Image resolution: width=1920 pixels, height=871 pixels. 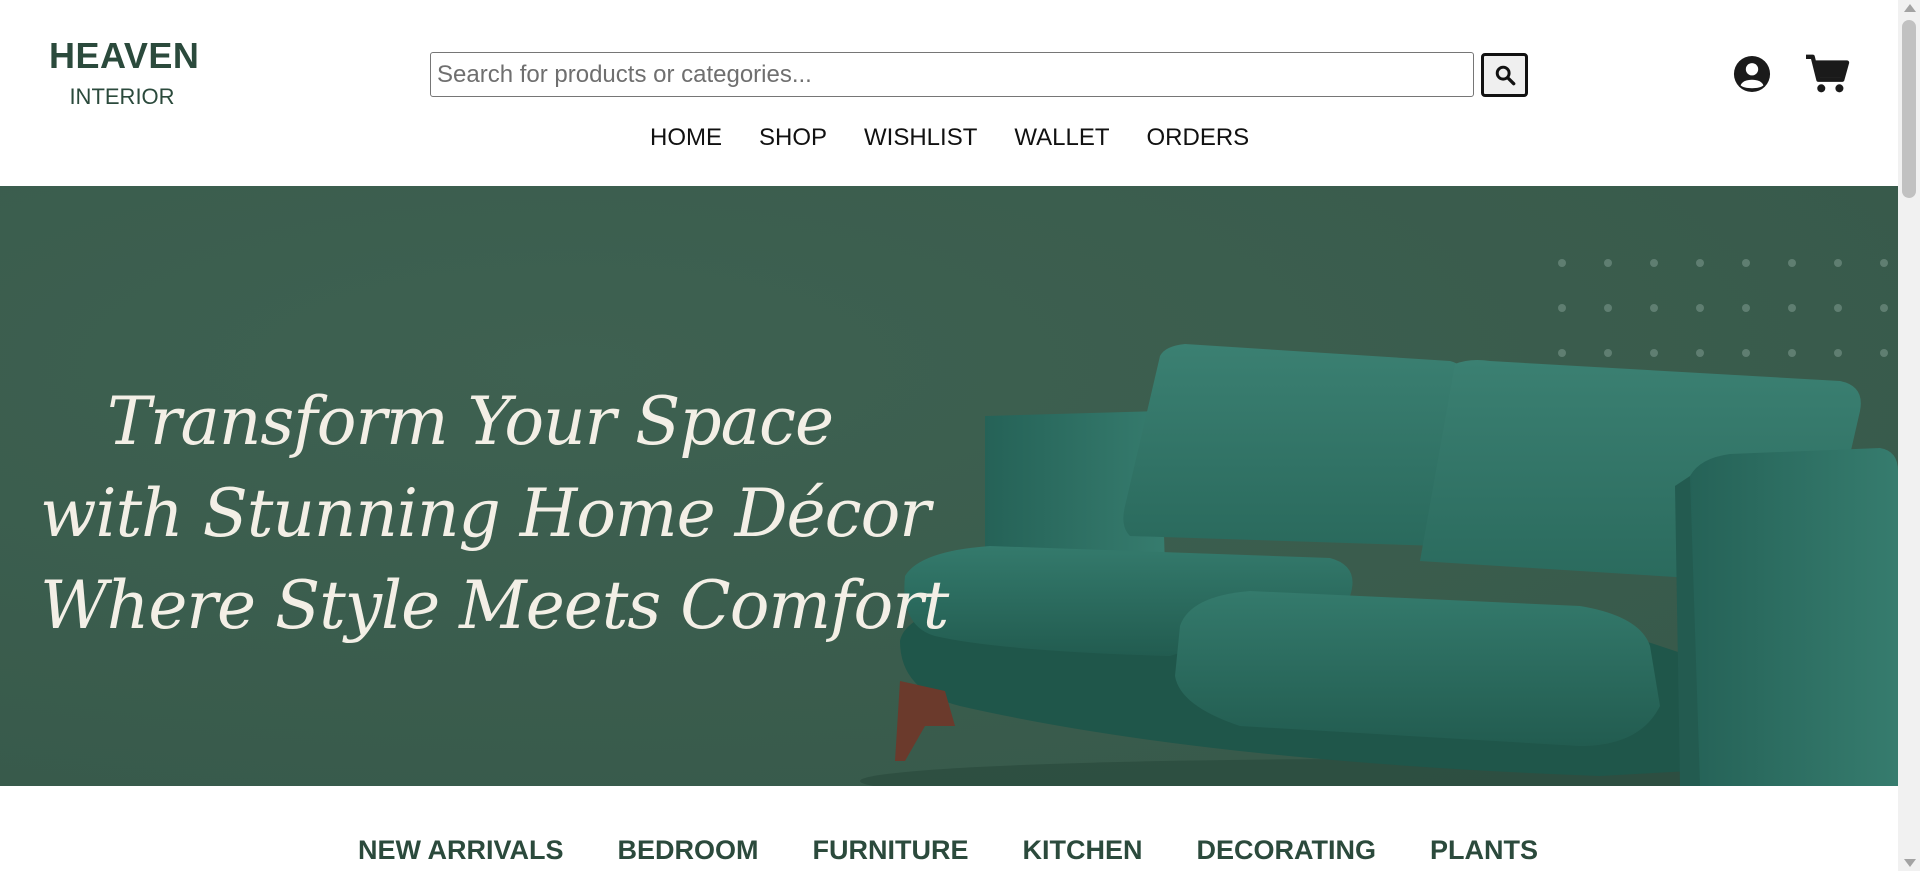 What do you see at coordinates (688, 850) in the screenshot?
I see `category-bedroom: BEDROOM` at bounding box center [688, 850].